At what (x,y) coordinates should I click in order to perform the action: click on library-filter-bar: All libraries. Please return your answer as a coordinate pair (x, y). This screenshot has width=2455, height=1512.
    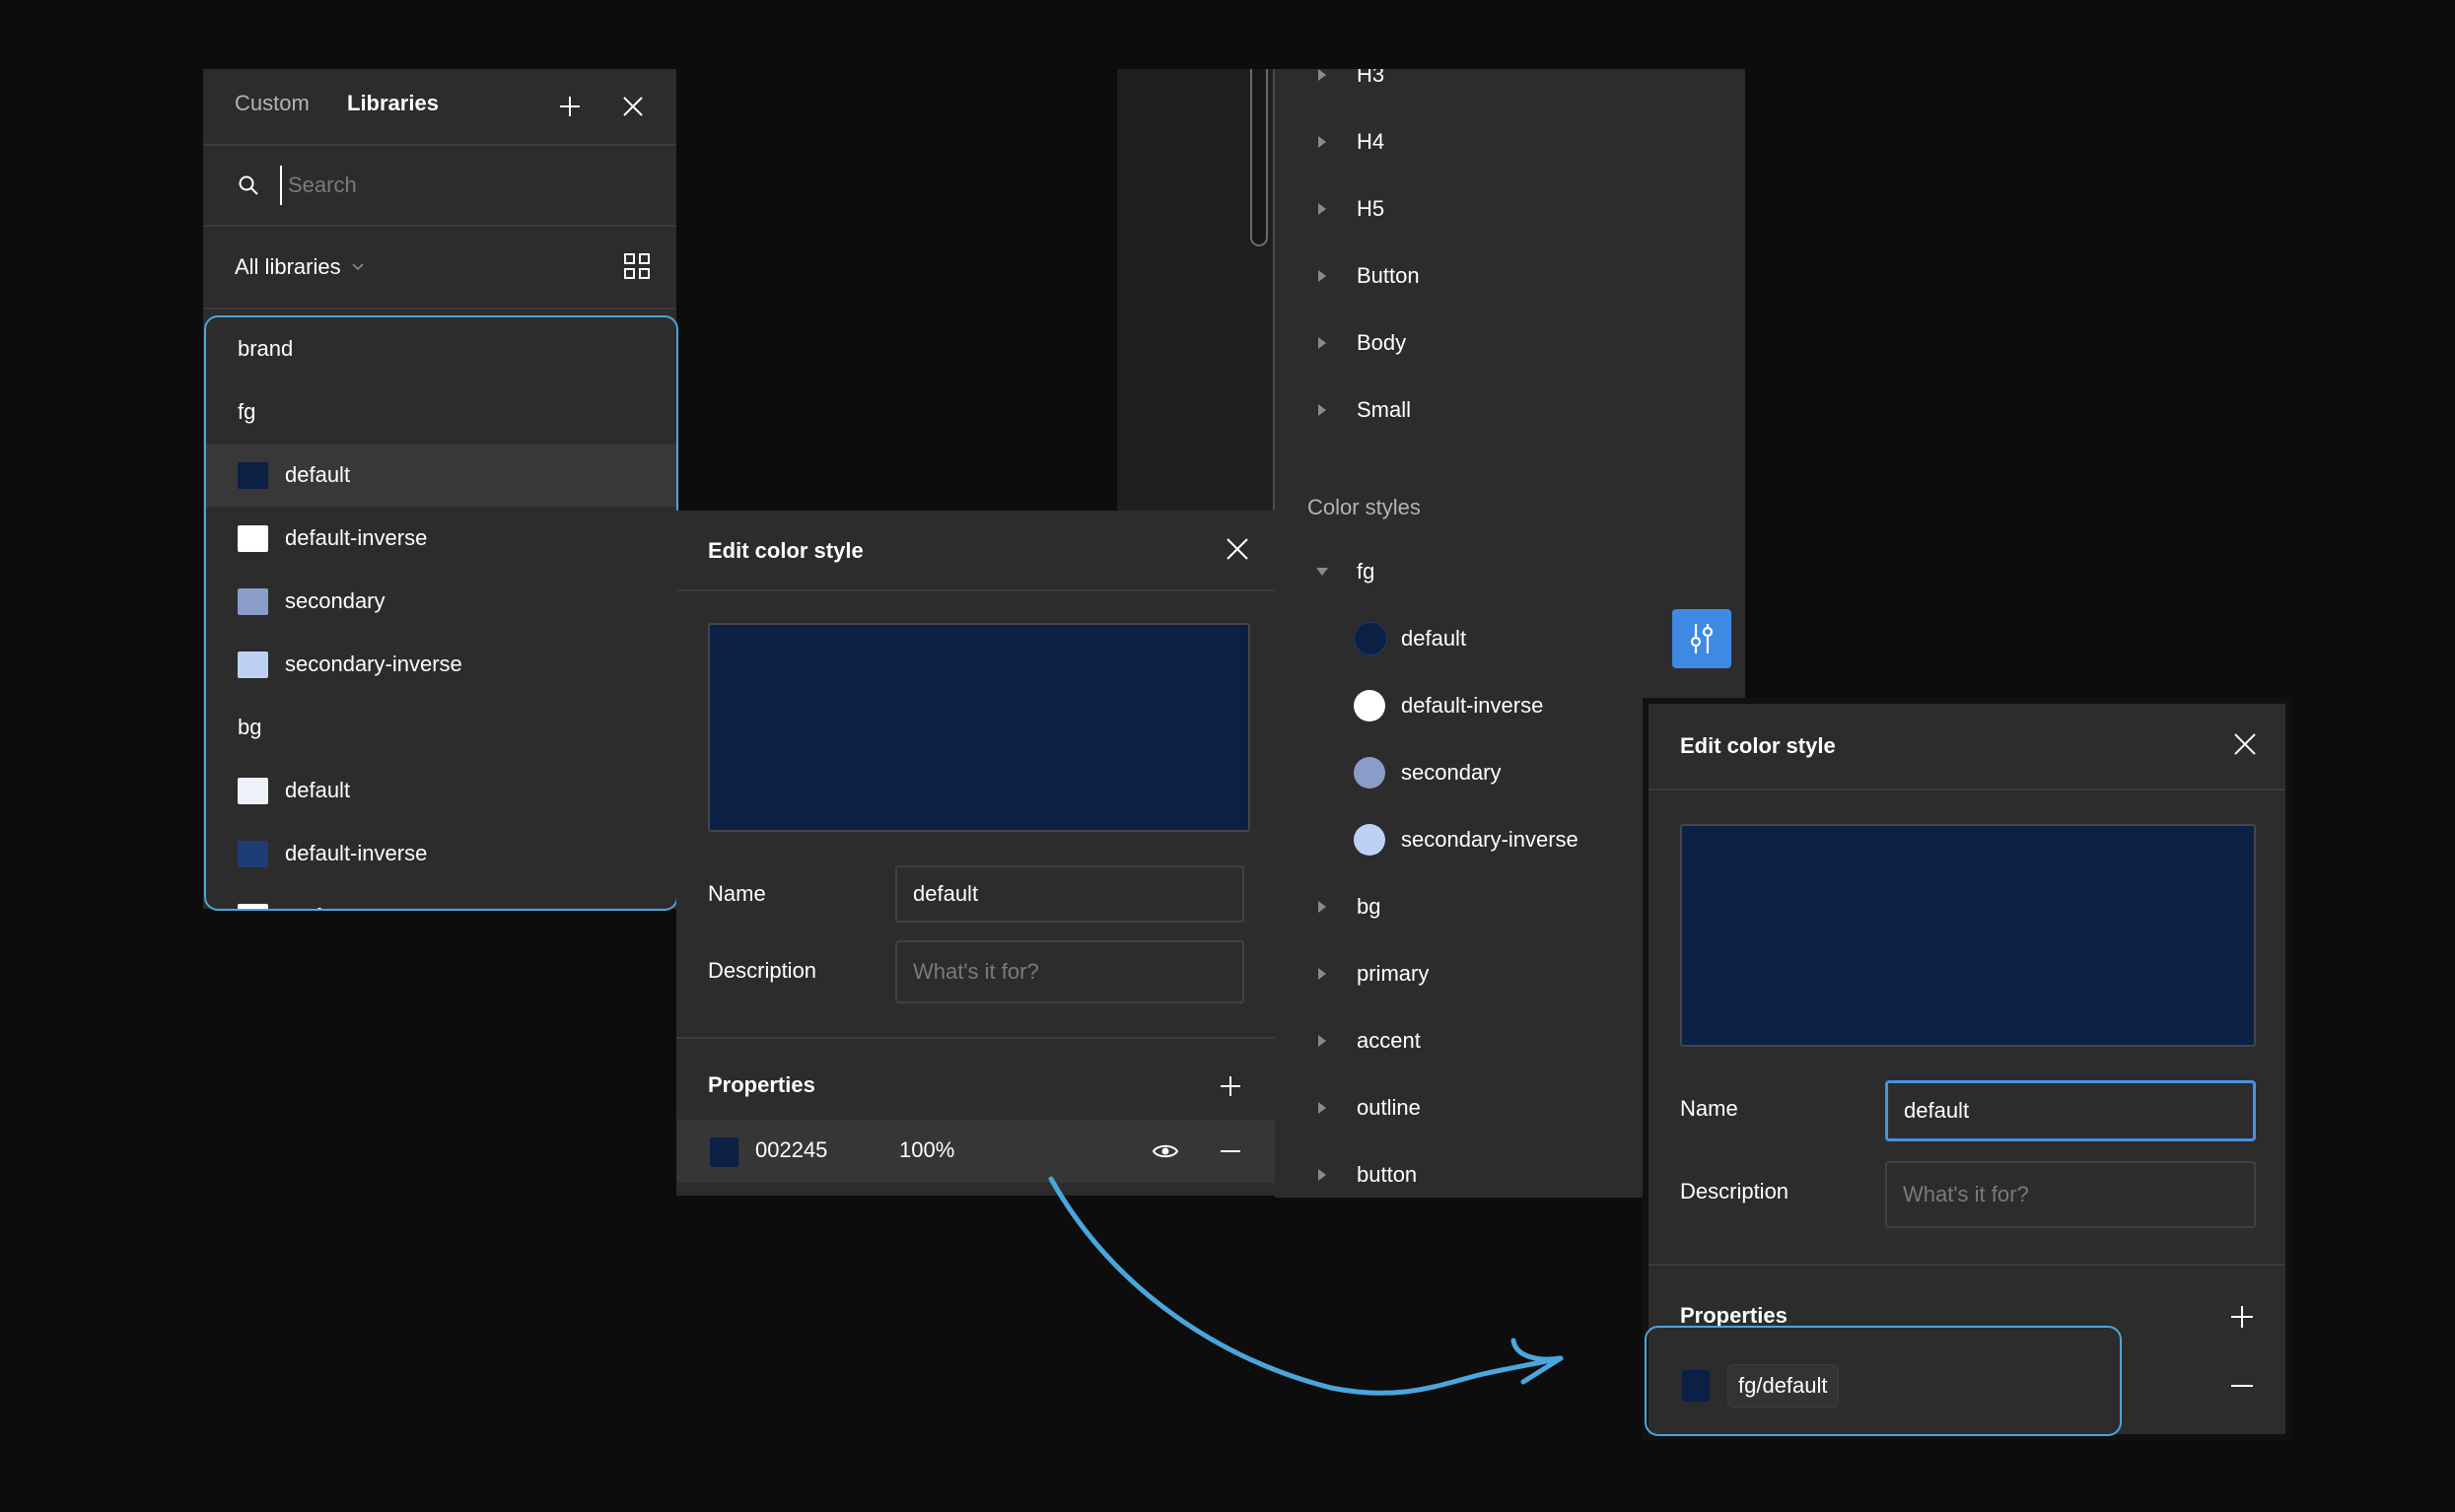
    Looking at the image, I should click on (439, 268).